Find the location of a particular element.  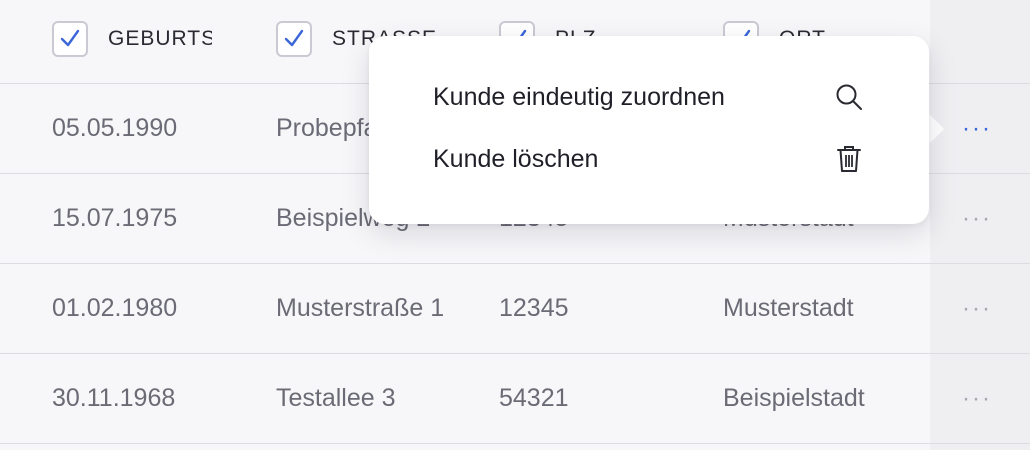

cell-plz: 12345 is located at coordinates (534, 308).